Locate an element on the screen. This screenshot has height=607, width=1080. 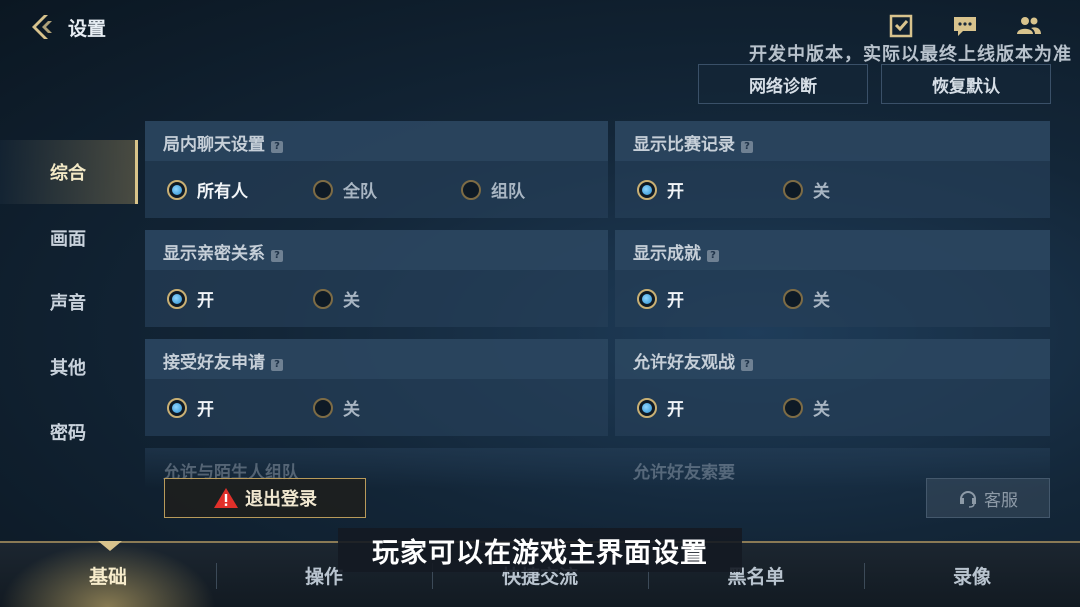
top-bar: 设置 开发中版本，实际以最终上线版本为准 is located at coordinates (540, 32).